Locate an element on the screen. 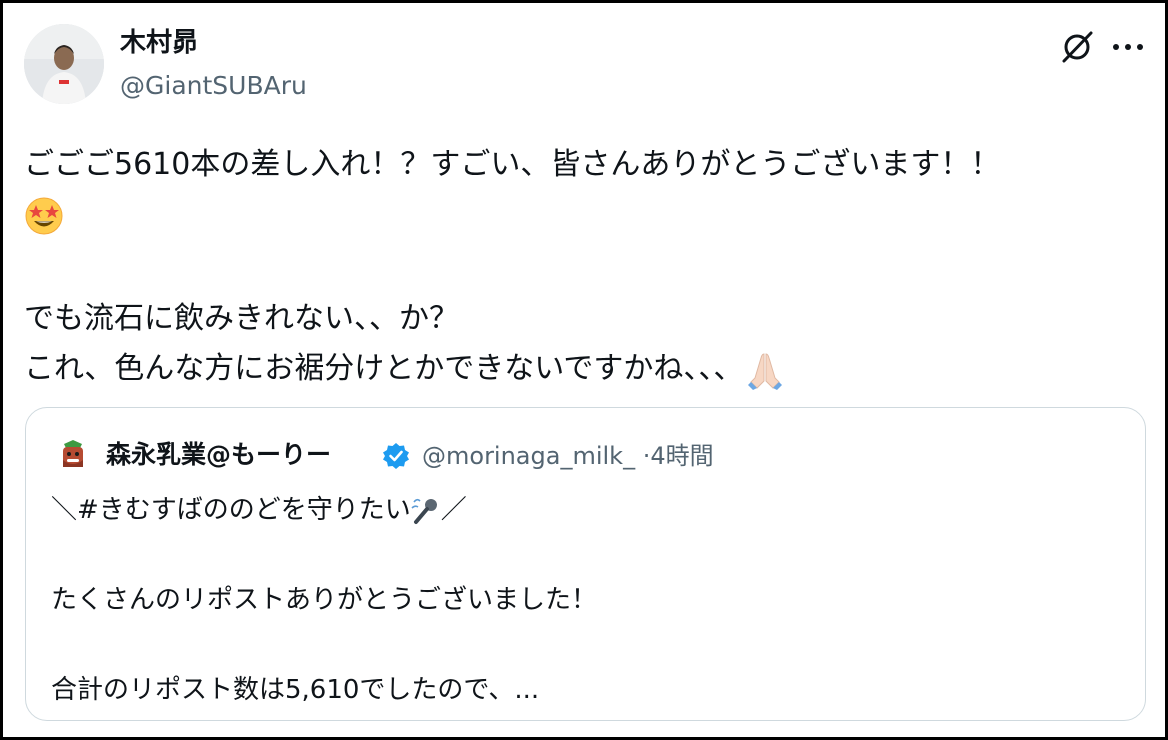  author-handle: @GiantSUBAru is located at coordinates (213, 86).